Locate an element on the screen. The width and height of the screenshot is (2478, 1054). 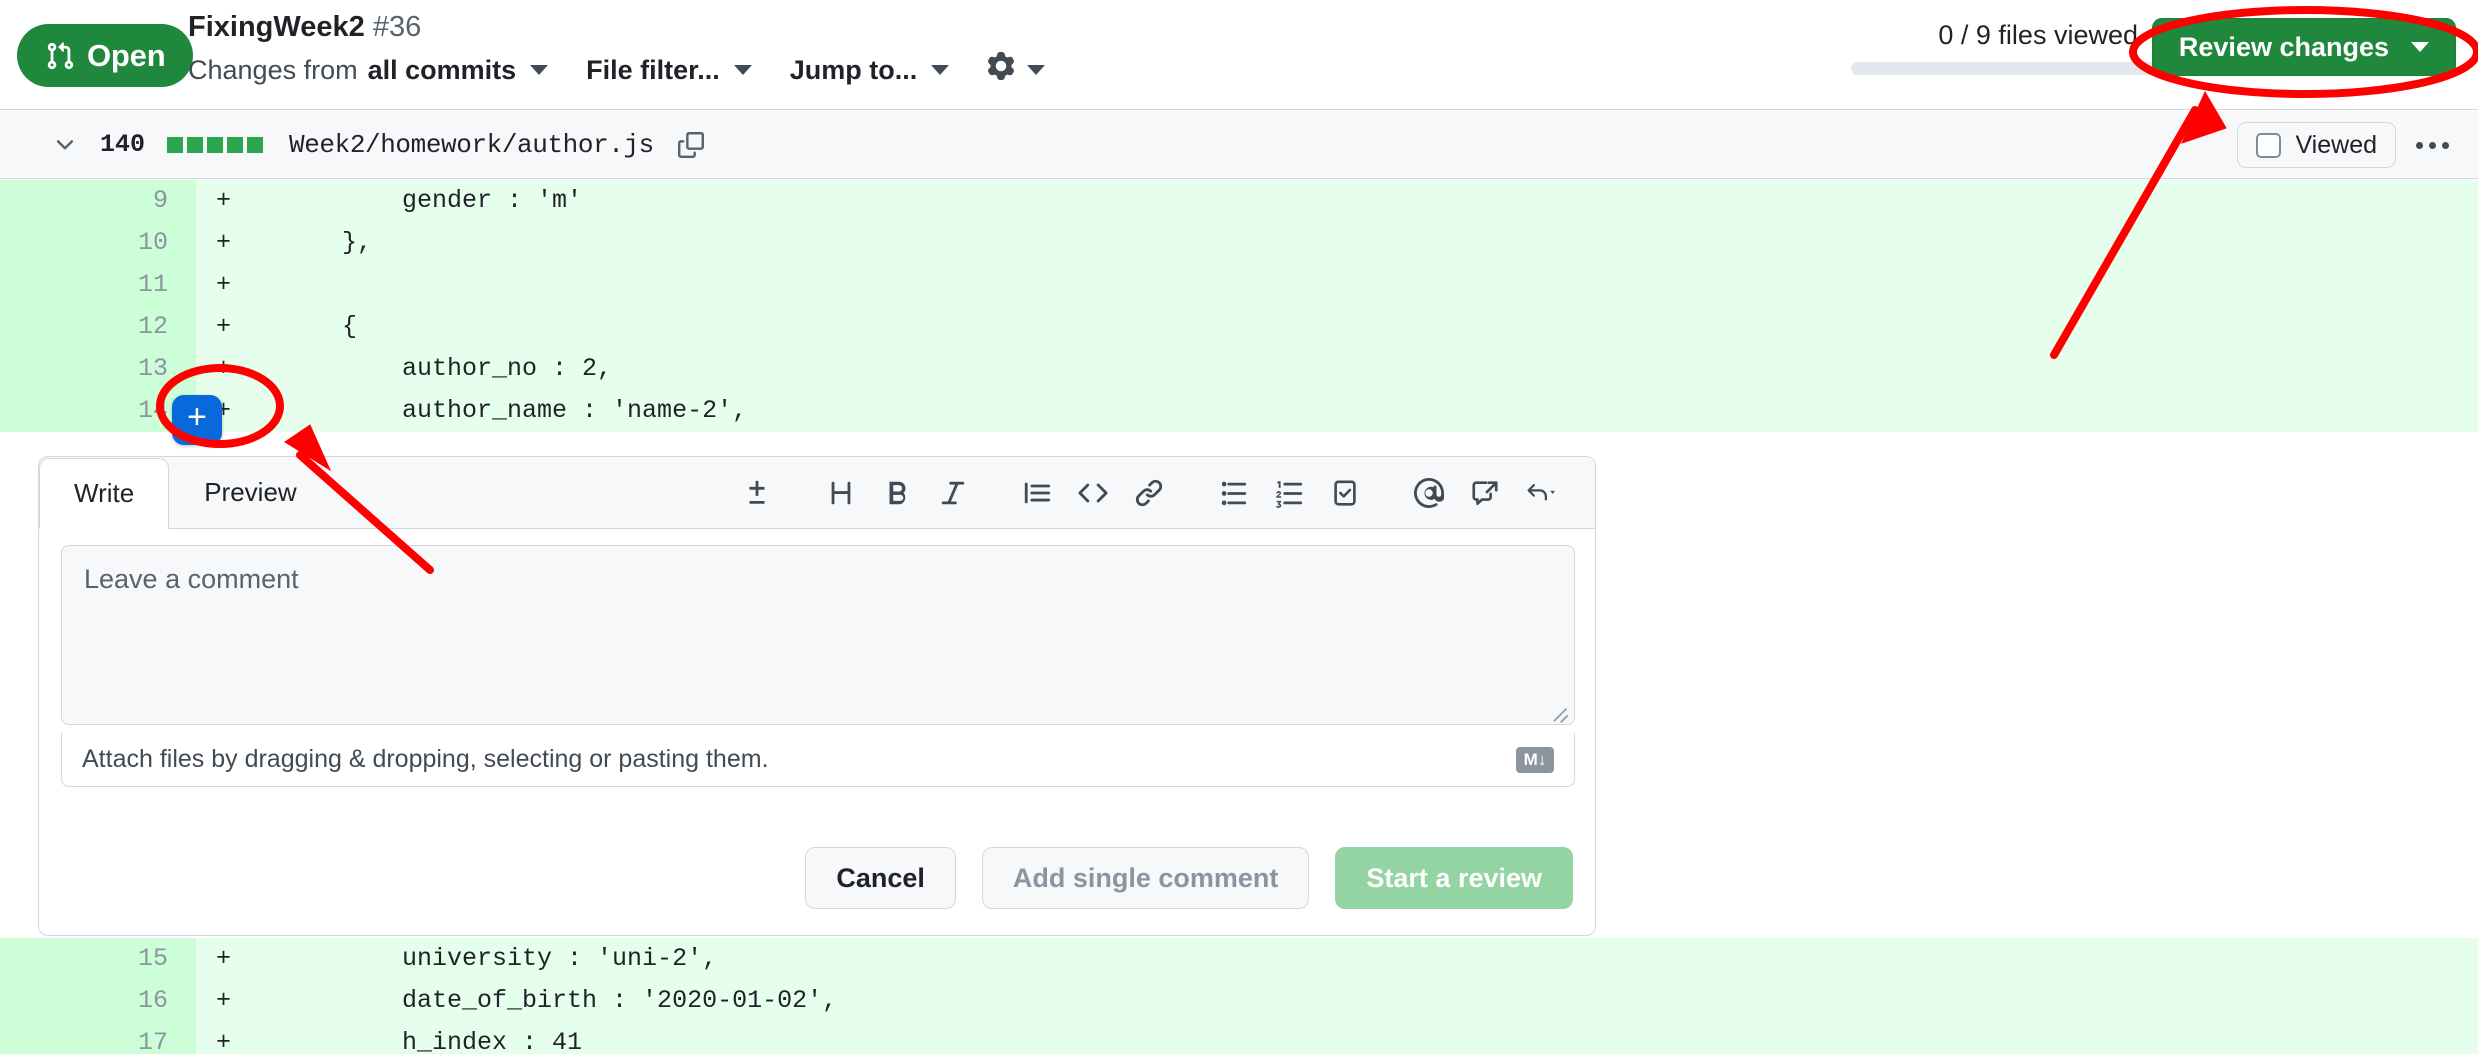
changes-from-prefix: Changes from is located at coordinates (273, 69).